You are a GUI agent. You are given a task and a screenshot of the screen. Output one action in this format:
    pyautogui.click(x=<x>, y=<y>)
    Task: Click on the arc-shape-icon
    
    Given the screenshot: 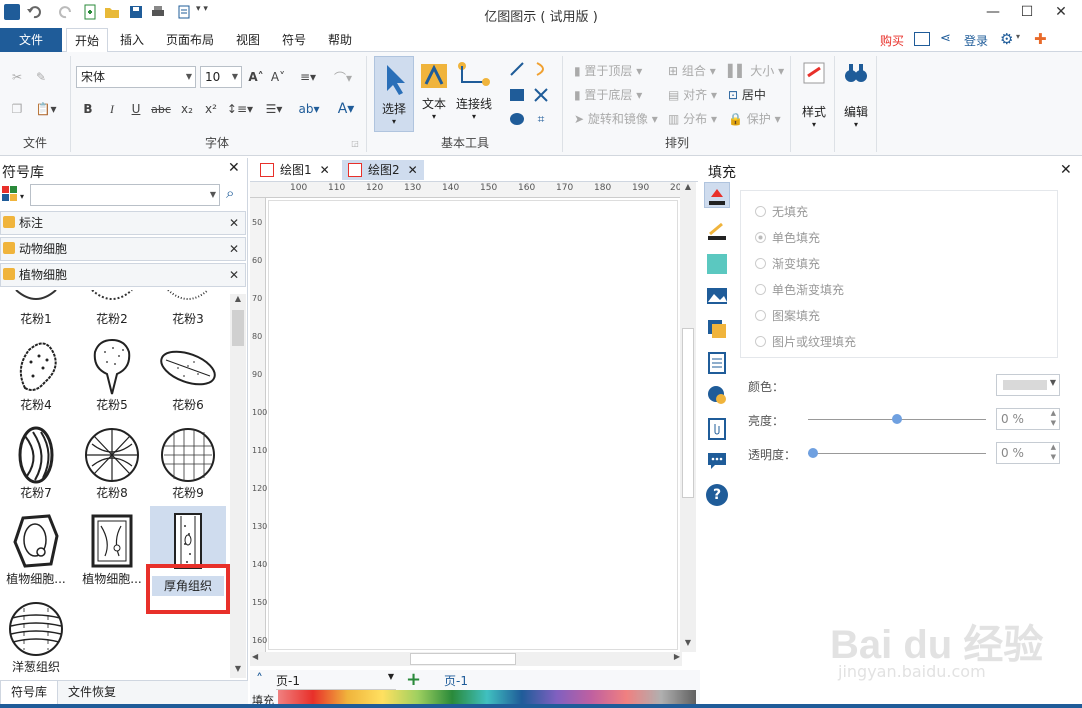 What is the action you would take?
    pyautogui.click(x=541, y=69)
    